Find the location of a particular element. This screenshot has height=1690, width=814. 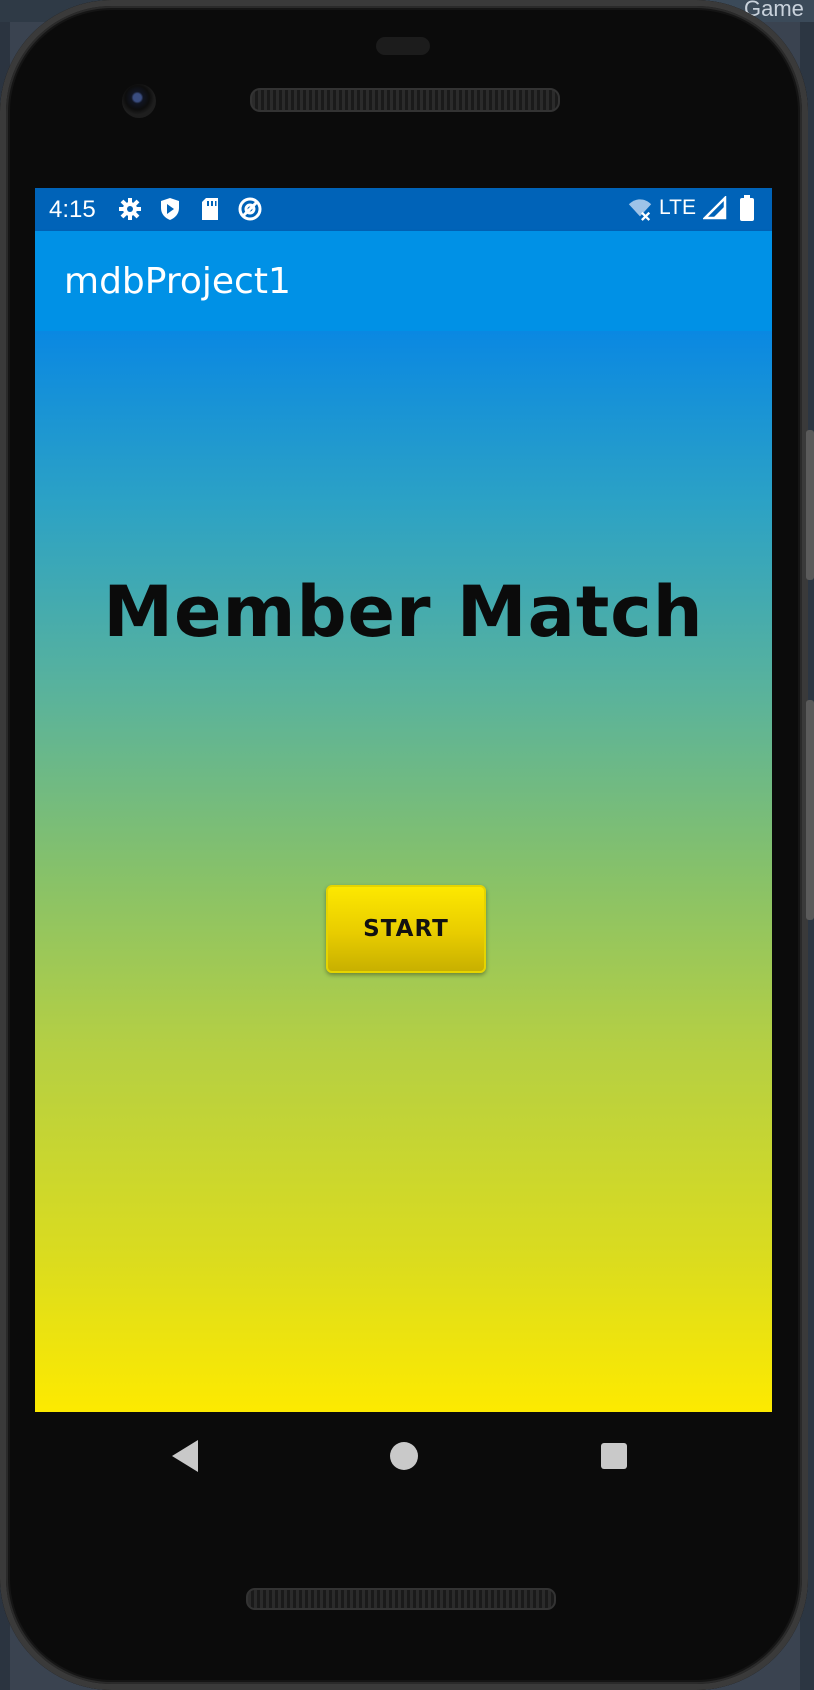

network-type-label: LTE is located at coordinates (677, 207).